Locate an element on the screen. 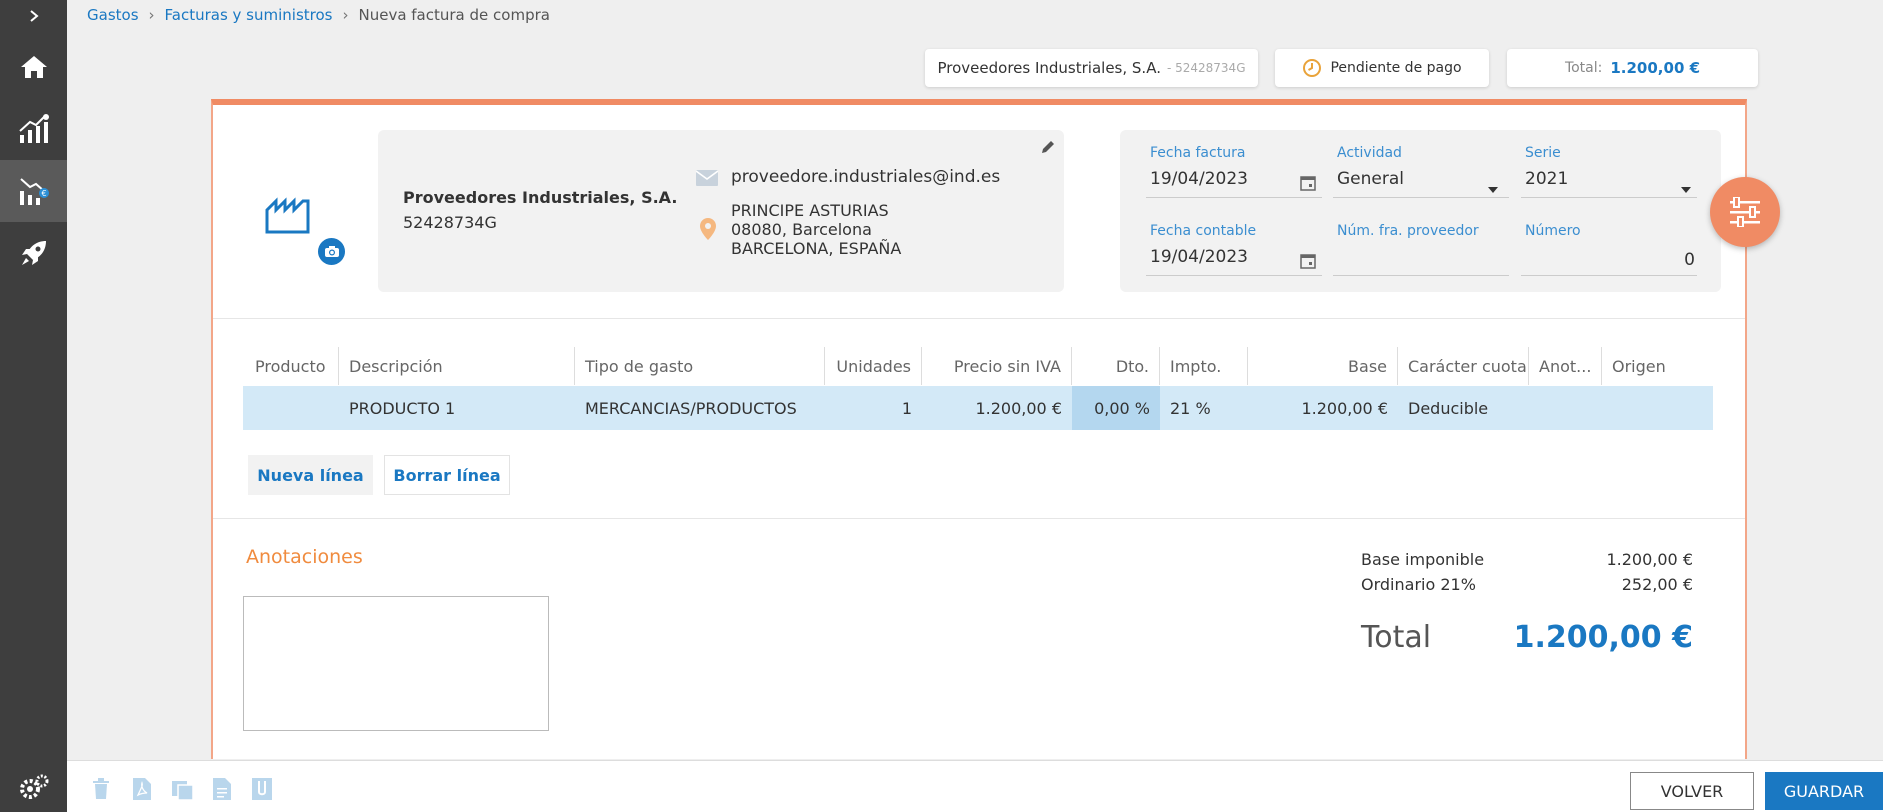 The image size is (1883, 812). cell-tipo-gasto: MERCANCIAS/PRODUCTOS is located at coordinates (700, 408).